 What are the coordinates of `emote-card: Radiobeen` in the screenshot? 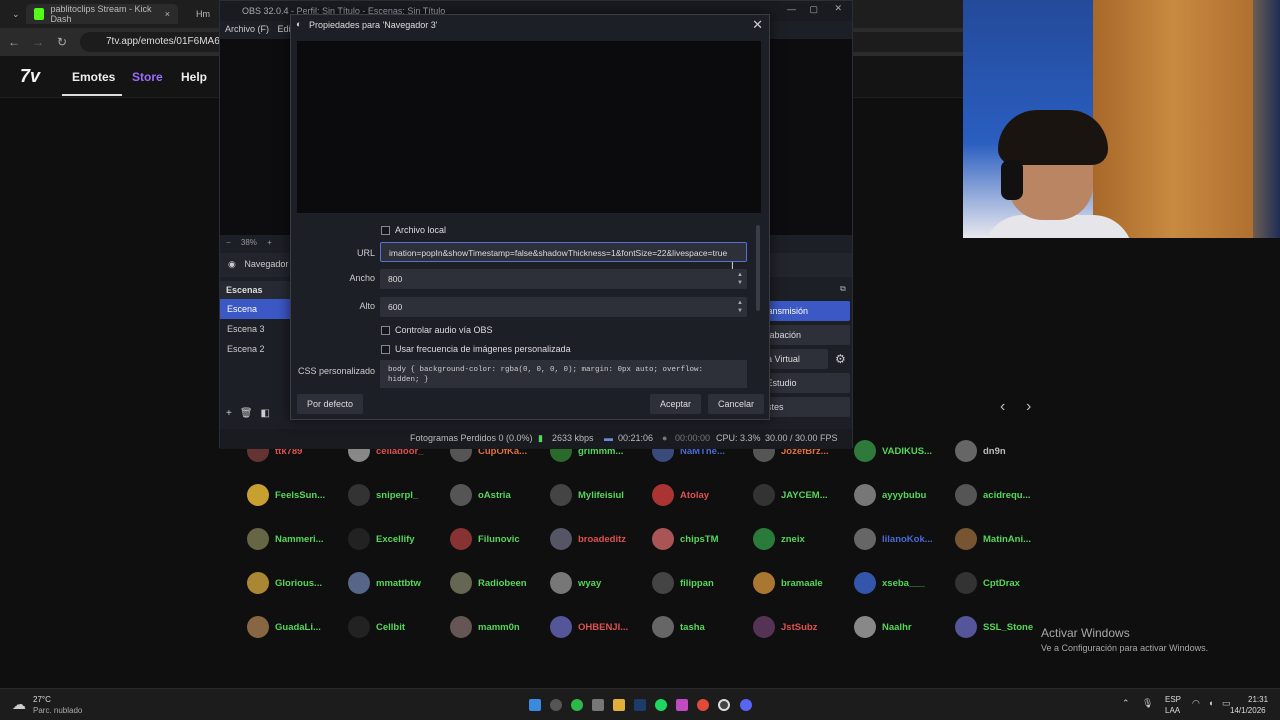 It's located at (488, 583).